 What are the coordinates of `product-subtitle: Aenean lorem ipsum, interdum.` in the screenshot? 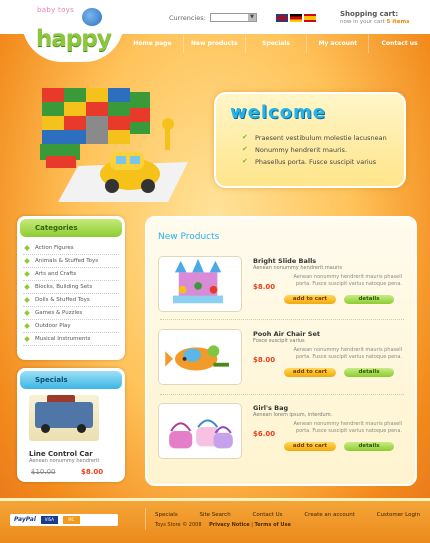 It's located at (293, 415).